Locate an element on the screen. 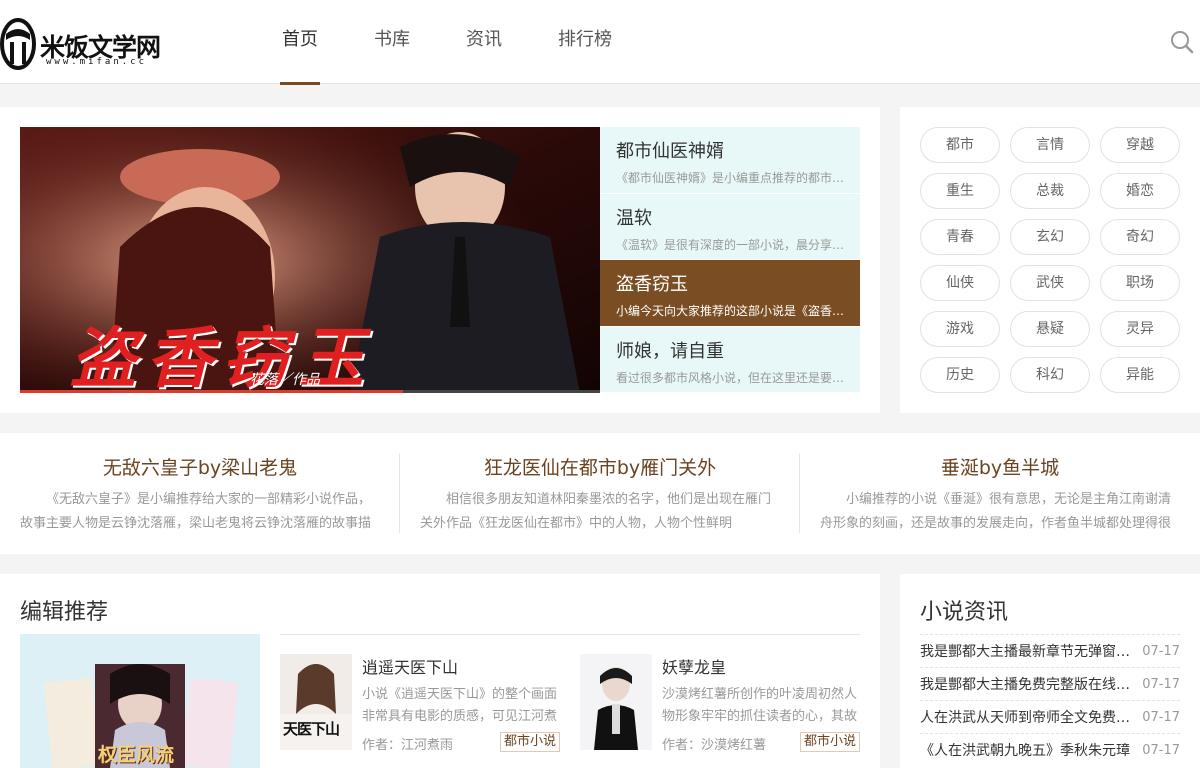  header: 米饭文学网 www.mifan.cc 首页 书库 资讯 排行榜 is located at coordinates (600, 42).